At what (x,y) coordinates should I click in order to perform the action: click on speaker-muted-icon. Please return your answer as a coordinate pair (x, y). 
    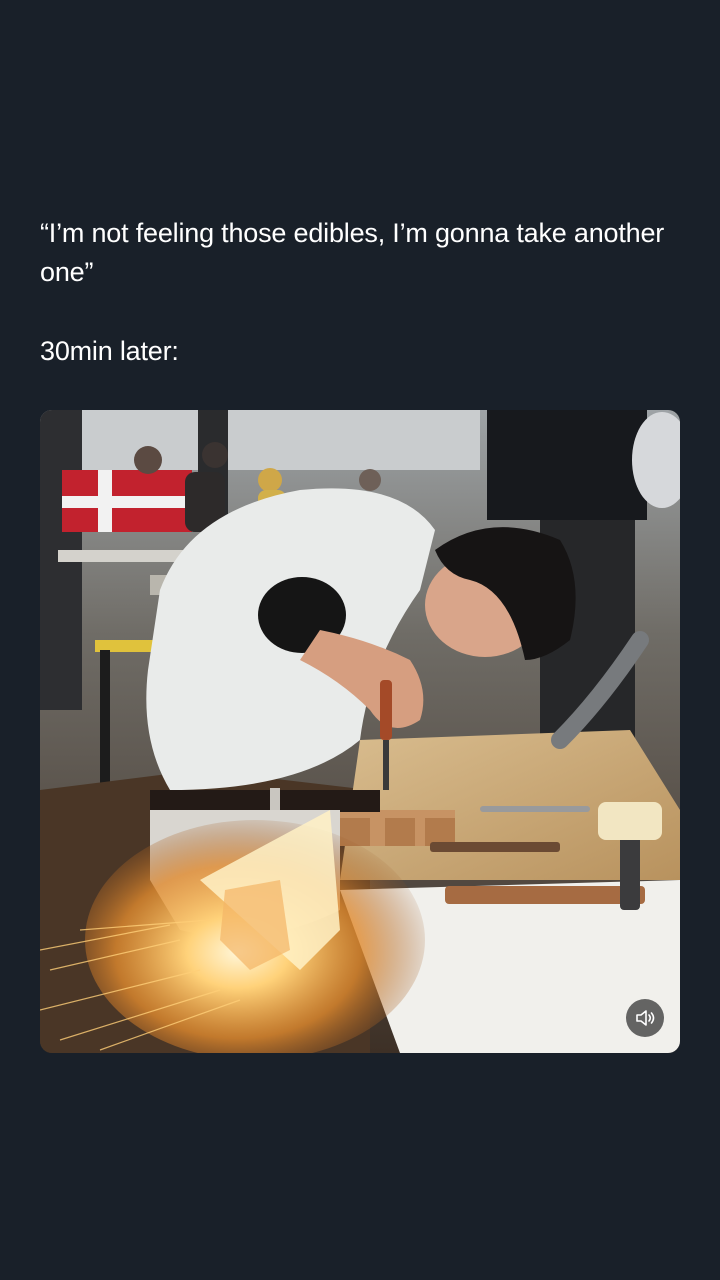
    Looking at the image, I should click on (645, 1018).